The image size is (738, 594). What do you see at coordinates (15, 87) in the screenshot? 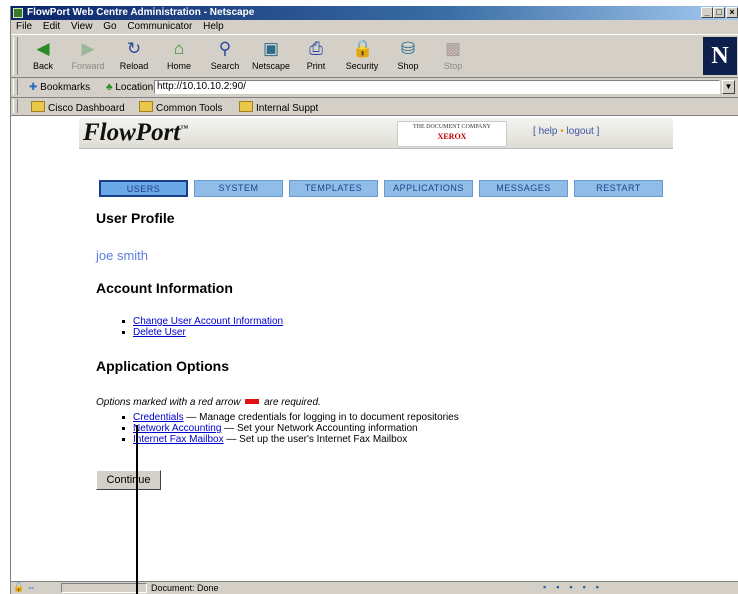
I see `location-grip` at bounding box center [15, 87].